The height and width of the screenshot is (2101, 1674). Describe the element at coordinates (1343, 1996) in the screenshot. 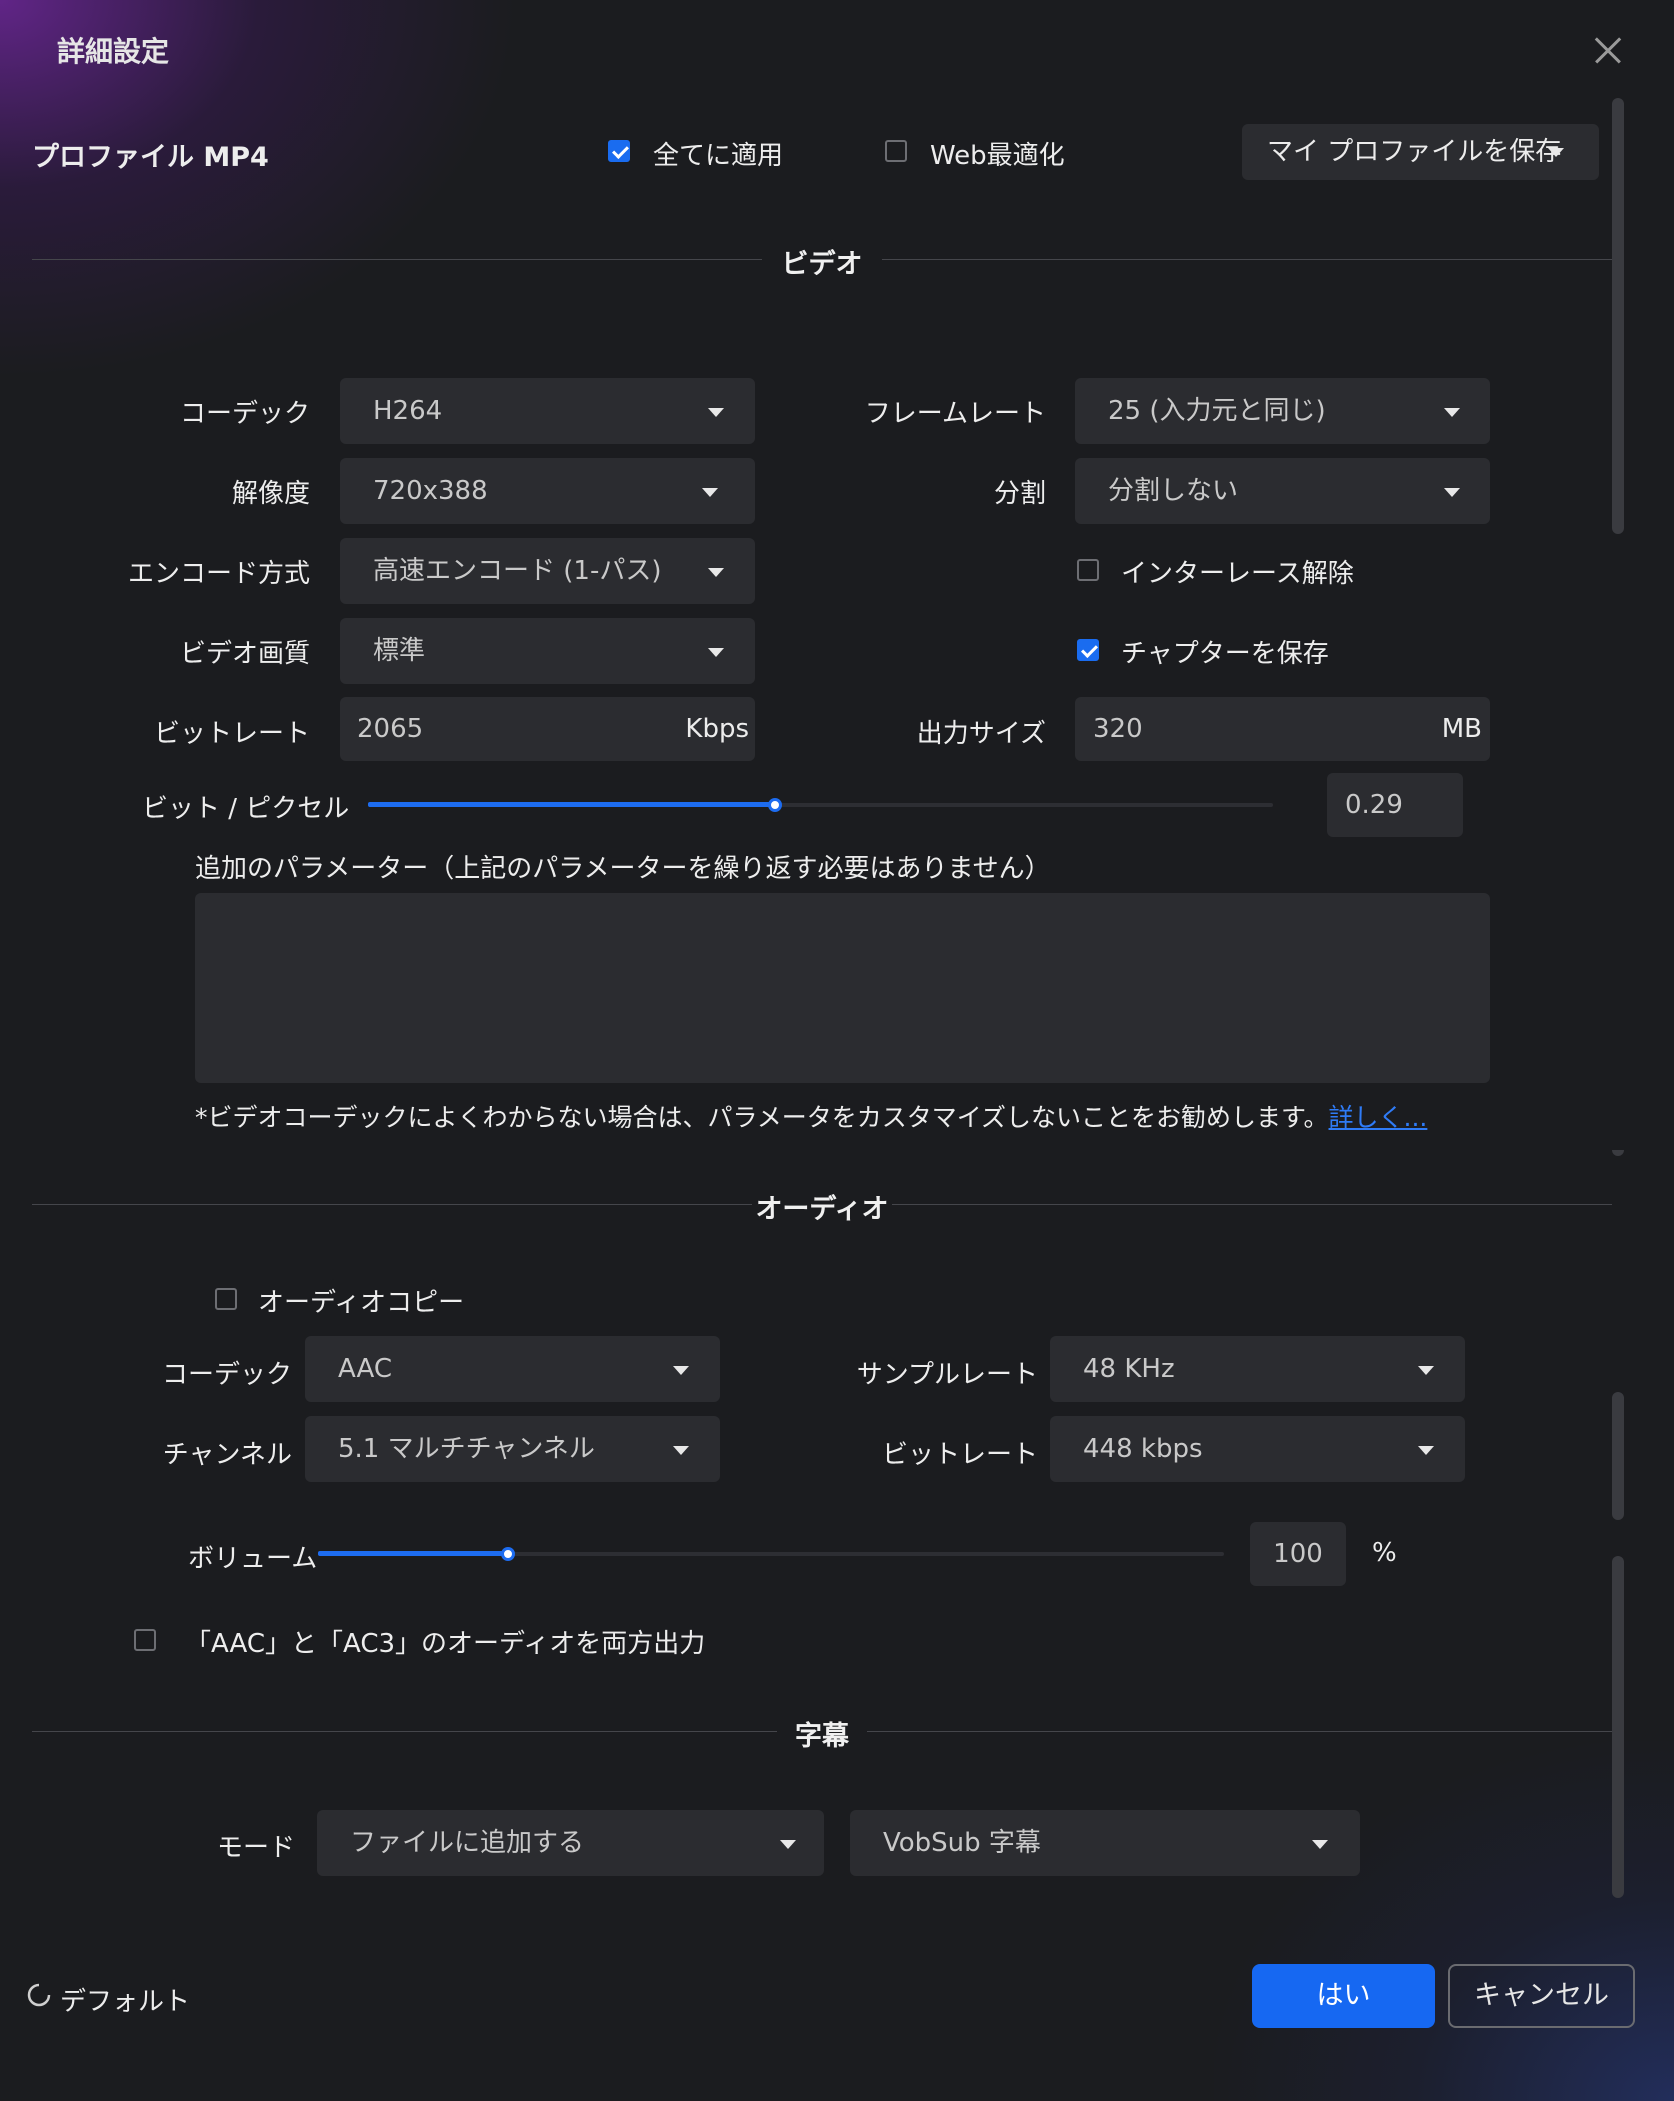

I see `ok-button: はい` at that location.